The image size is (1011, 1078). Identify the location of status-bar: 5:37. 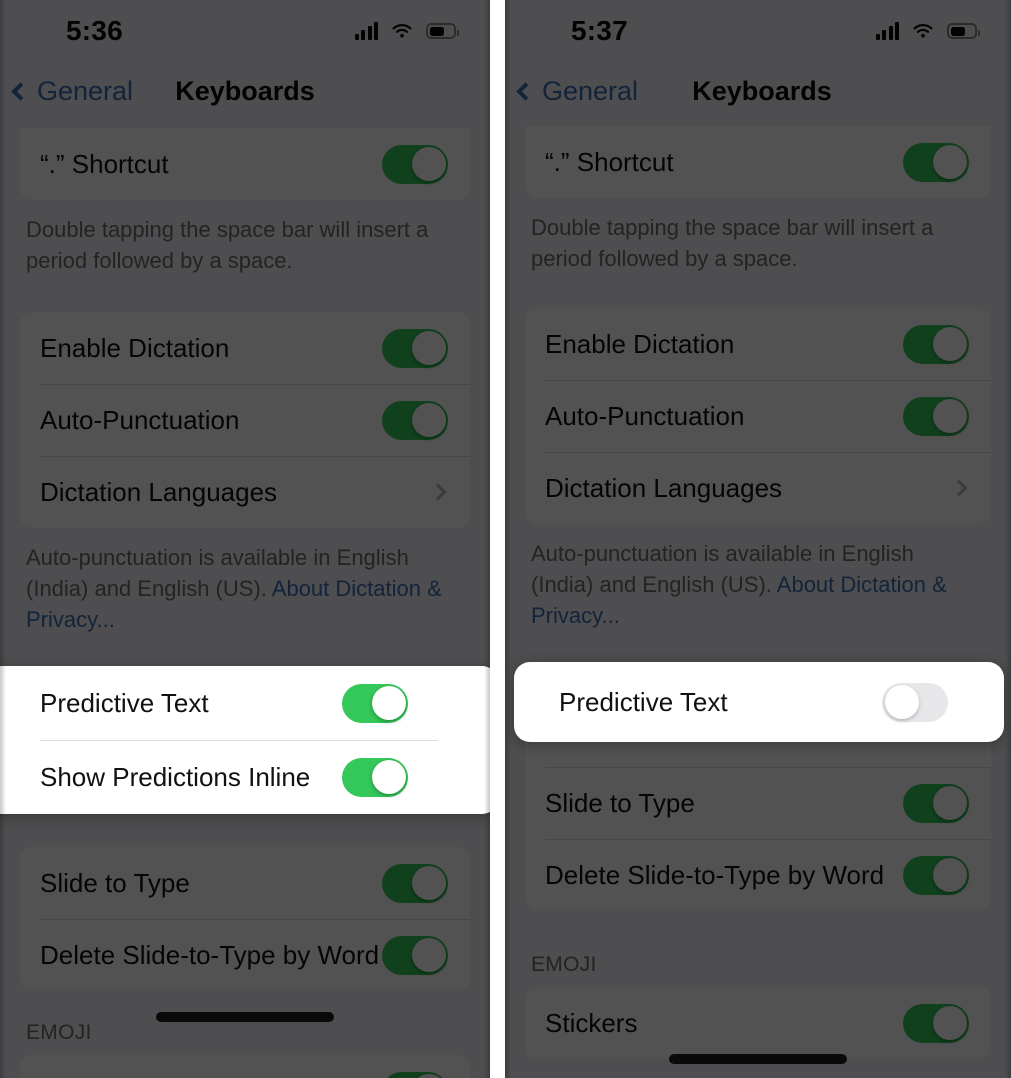
(758, 31).